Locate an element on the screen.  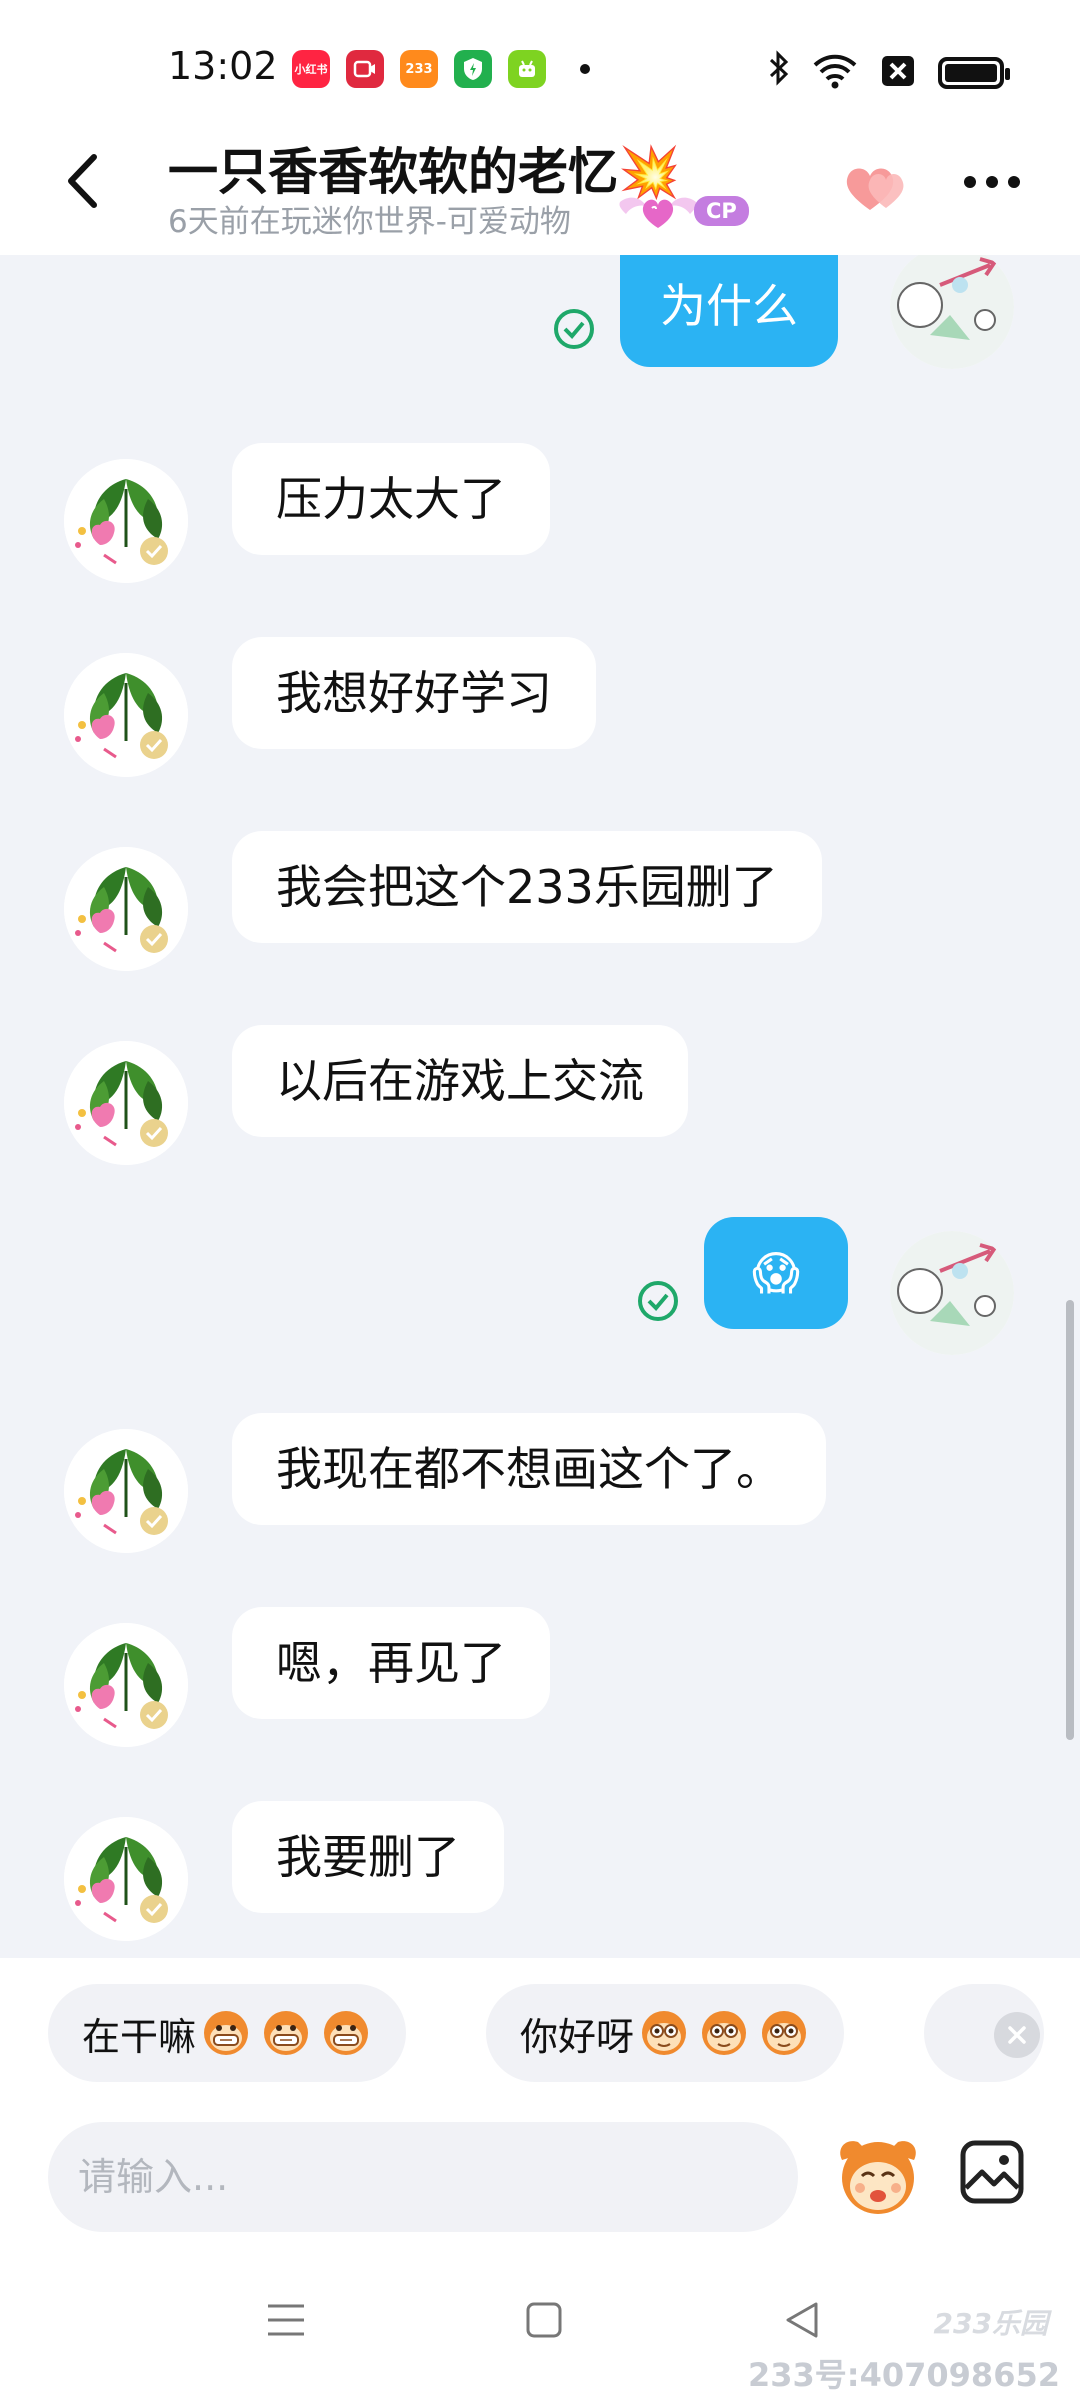
status-right-icons is located at coordinates (889, 72).